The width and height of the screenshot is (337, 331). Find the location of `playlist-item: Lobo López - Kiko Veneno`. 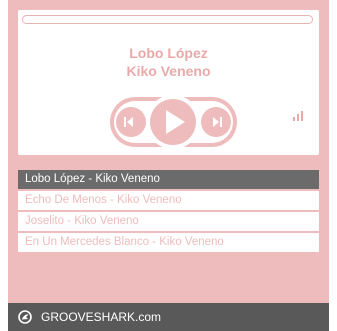

playlist-item: Lobo López - Kiko Veneno is located at coordinates (168, 179).